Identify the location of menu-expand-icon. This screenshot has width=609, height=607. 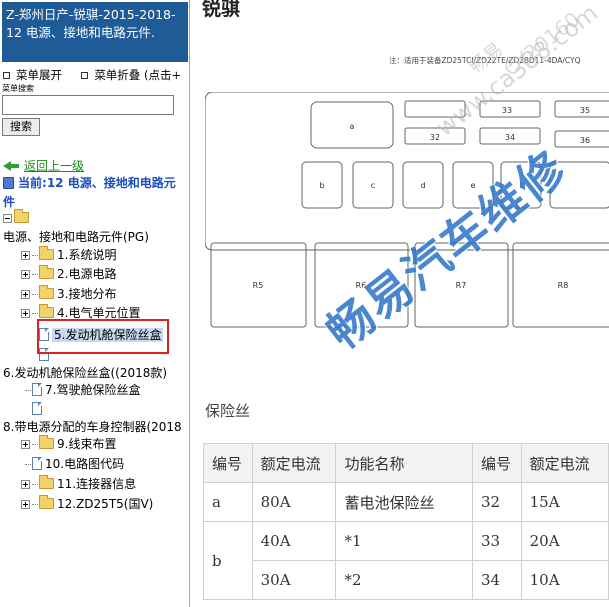
(6, 75).